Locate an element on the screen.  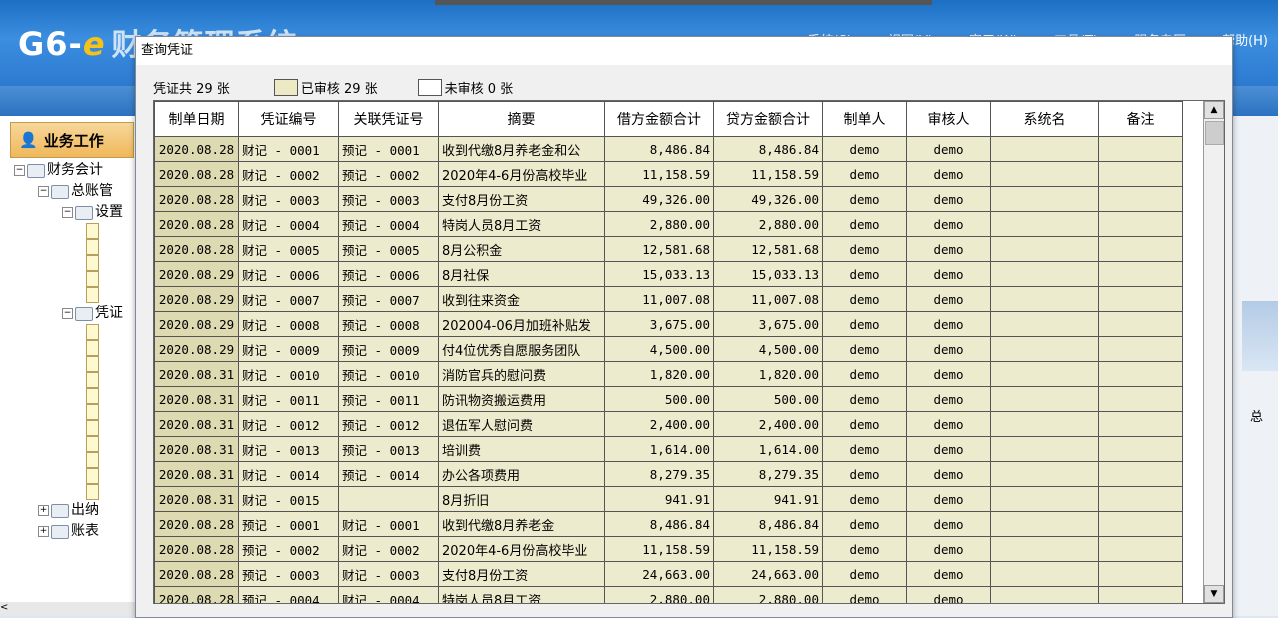
table-cell: 预记 - 0001 is located at coordinates (388, 149).